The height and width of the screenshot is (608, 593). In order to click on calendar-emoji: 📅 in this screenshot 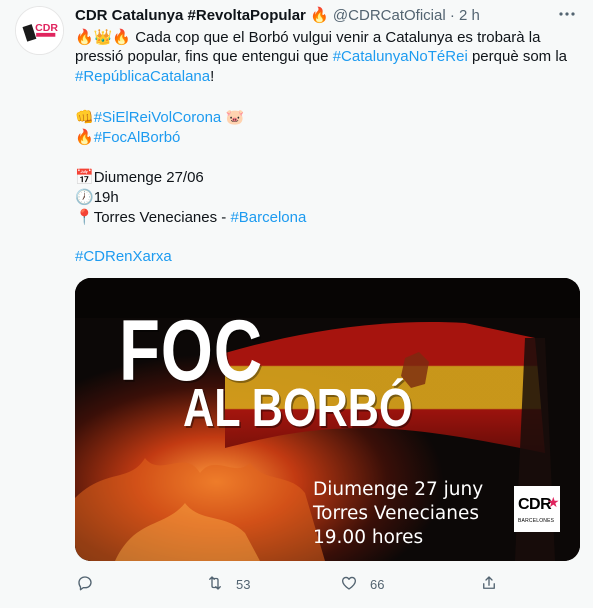, I will do `click(84, 177)`.